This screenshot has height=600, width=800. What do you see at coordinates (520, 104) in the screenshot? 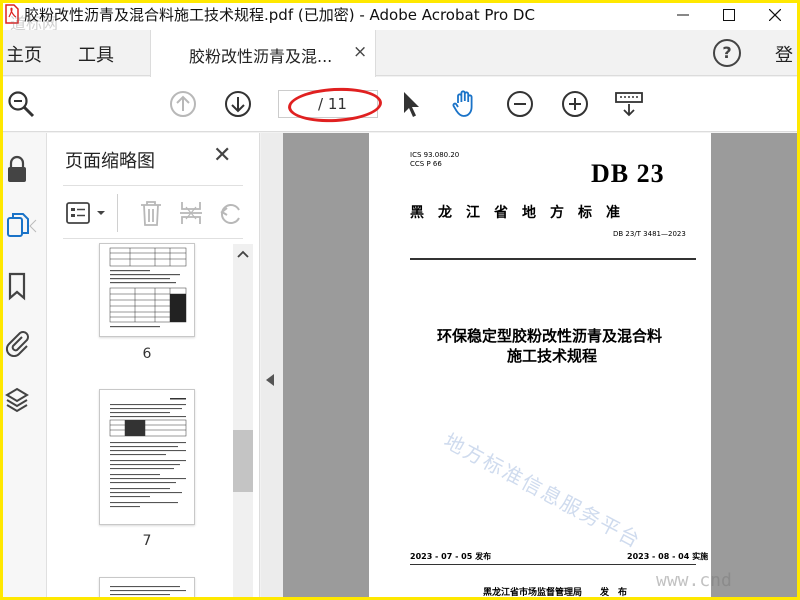
I see `zoom-out-icon` at bounding box center [520, 104].